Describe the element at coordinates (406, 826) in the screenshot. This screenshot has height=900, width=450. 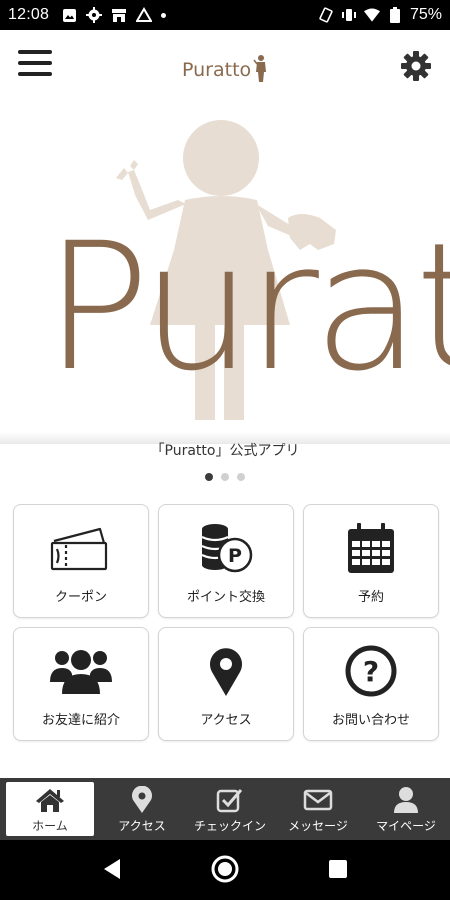
I see `nav-mypage-label: マイページ` at that location.